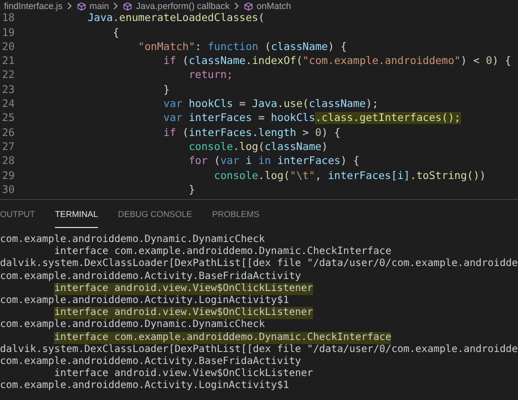  What do you see at coordinates (184, 374) in the screenshot?
I see `terminal-line: interface android.view.View$OnClickListener` at bounding box center [184, 374].